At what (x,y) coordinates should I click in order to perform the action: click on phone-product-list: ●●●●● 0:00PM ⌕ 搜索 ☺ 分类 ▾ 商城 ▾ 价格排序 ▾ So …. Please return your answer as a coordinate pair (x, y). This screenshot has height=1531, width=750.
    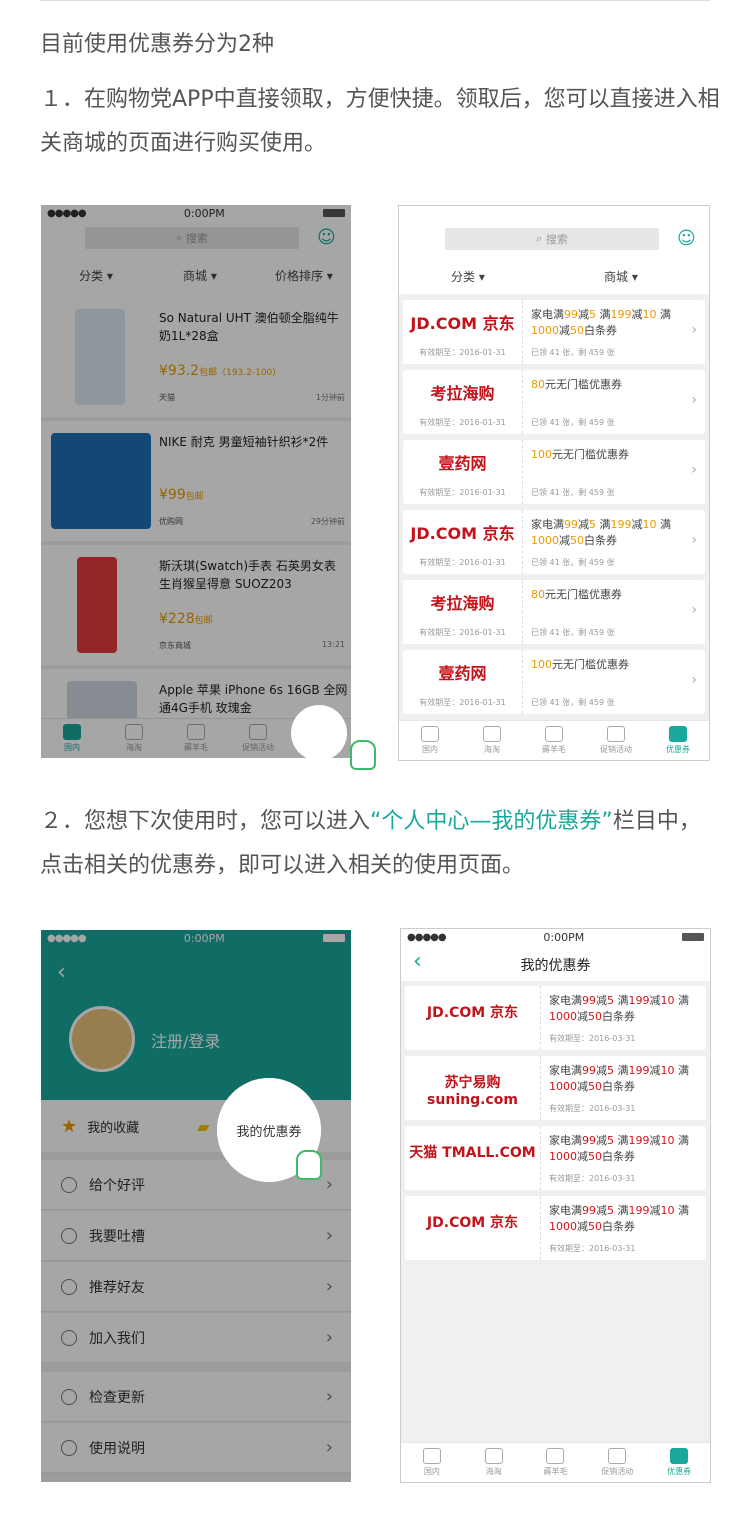
    Looking at the image, I should click on (196, 481).